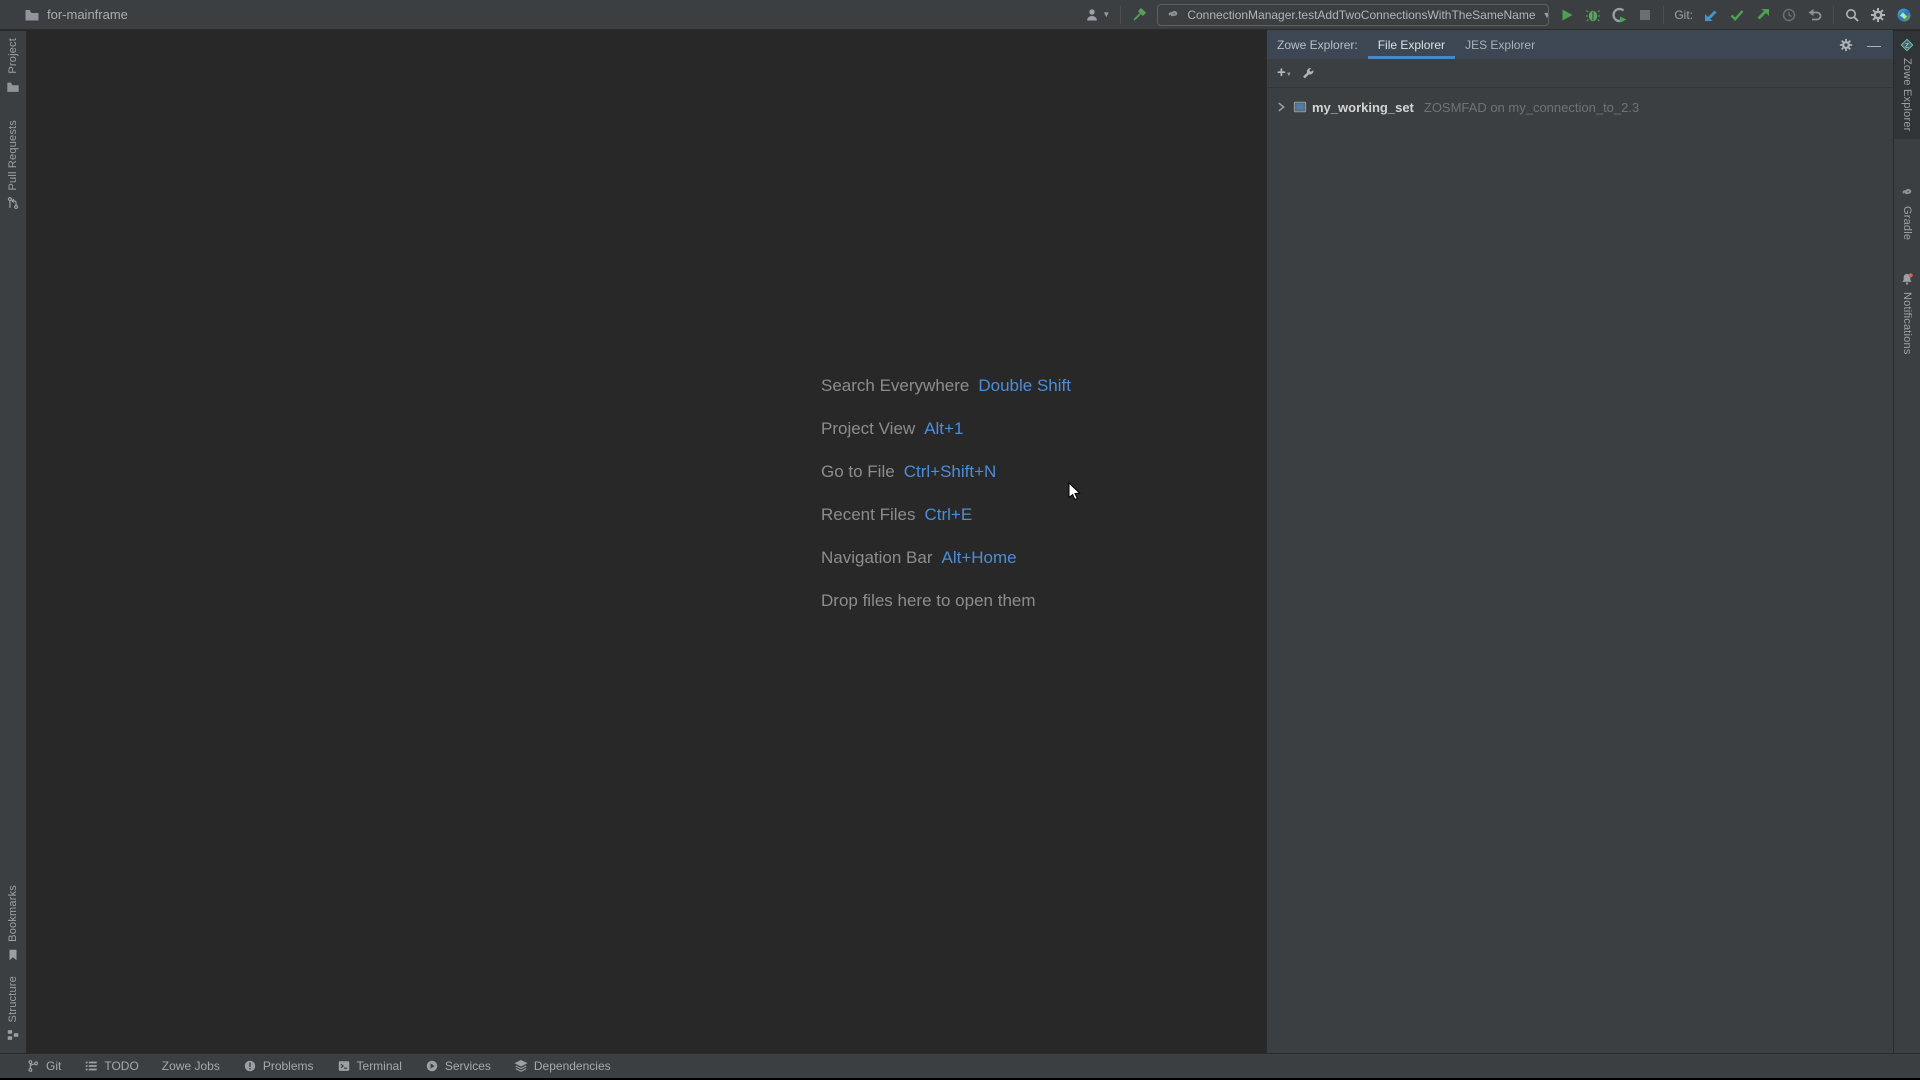 This screenshot has height=1080, width=1920. I want to click on project-name: for-mainframe, so click(87, 14).